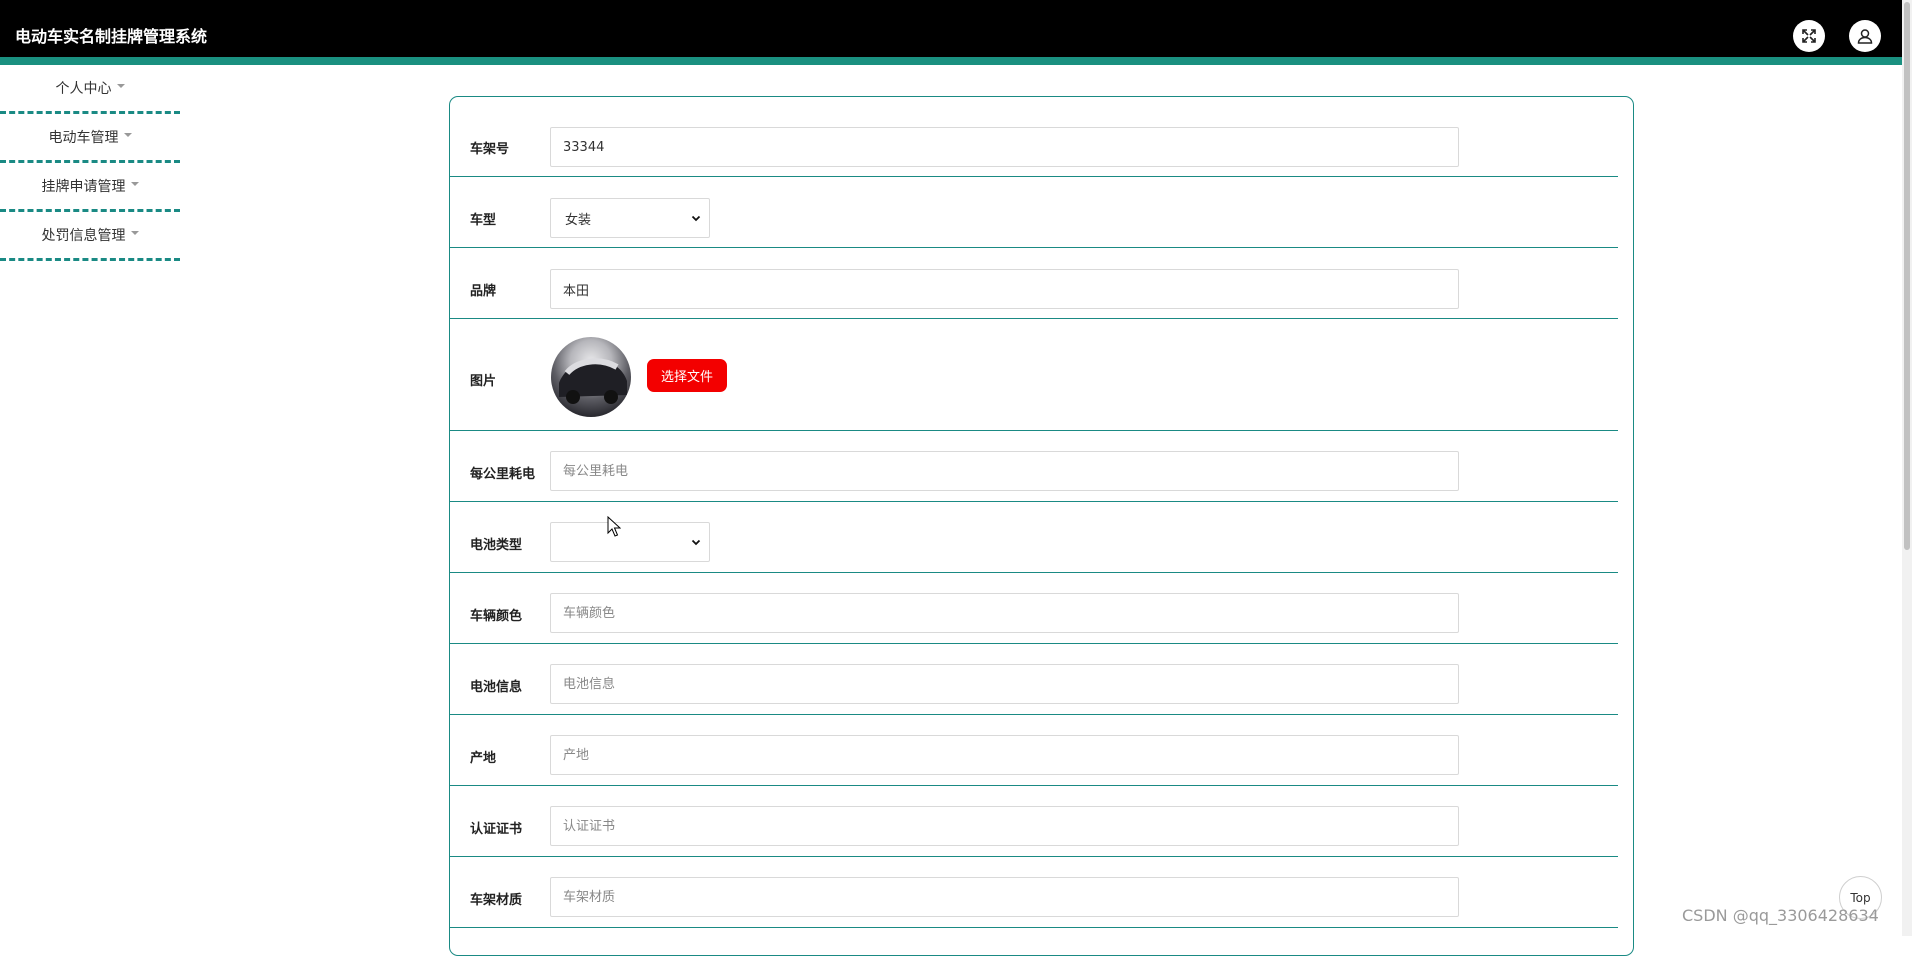  What do you see at coordinates (951, 61) in the screenshot?
I see `header-accent-stripe` at bounding box center [951, 61].